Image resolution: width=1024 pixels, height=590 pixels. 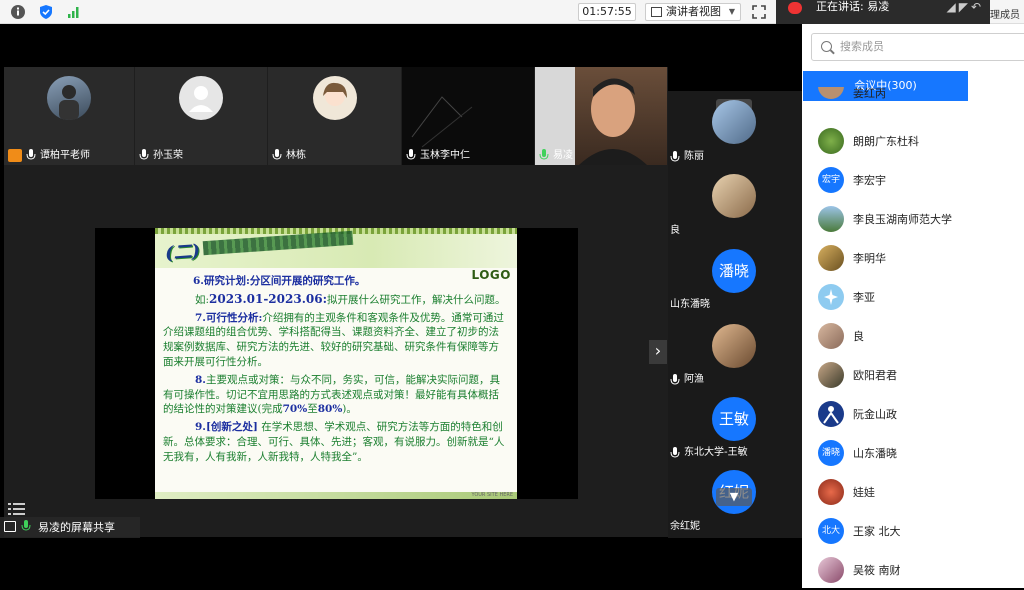 What do you see at coordinates (289, 155) in the screenshot?
I see `participant-name: 林栋` at bounding box center [289, 155].